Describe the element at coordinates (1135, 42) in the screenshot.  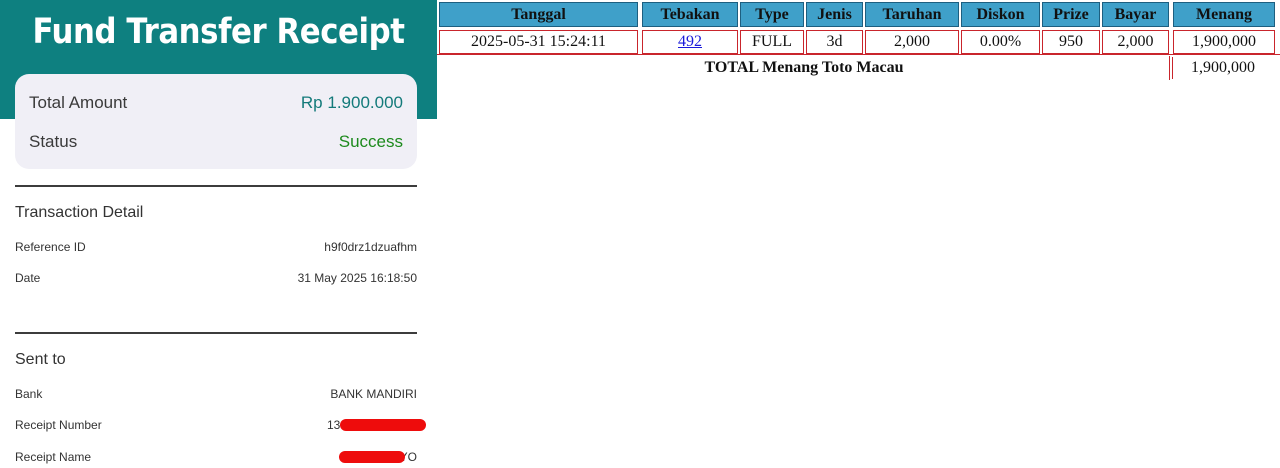
I see `cell-bayar: 2,000` at that location.